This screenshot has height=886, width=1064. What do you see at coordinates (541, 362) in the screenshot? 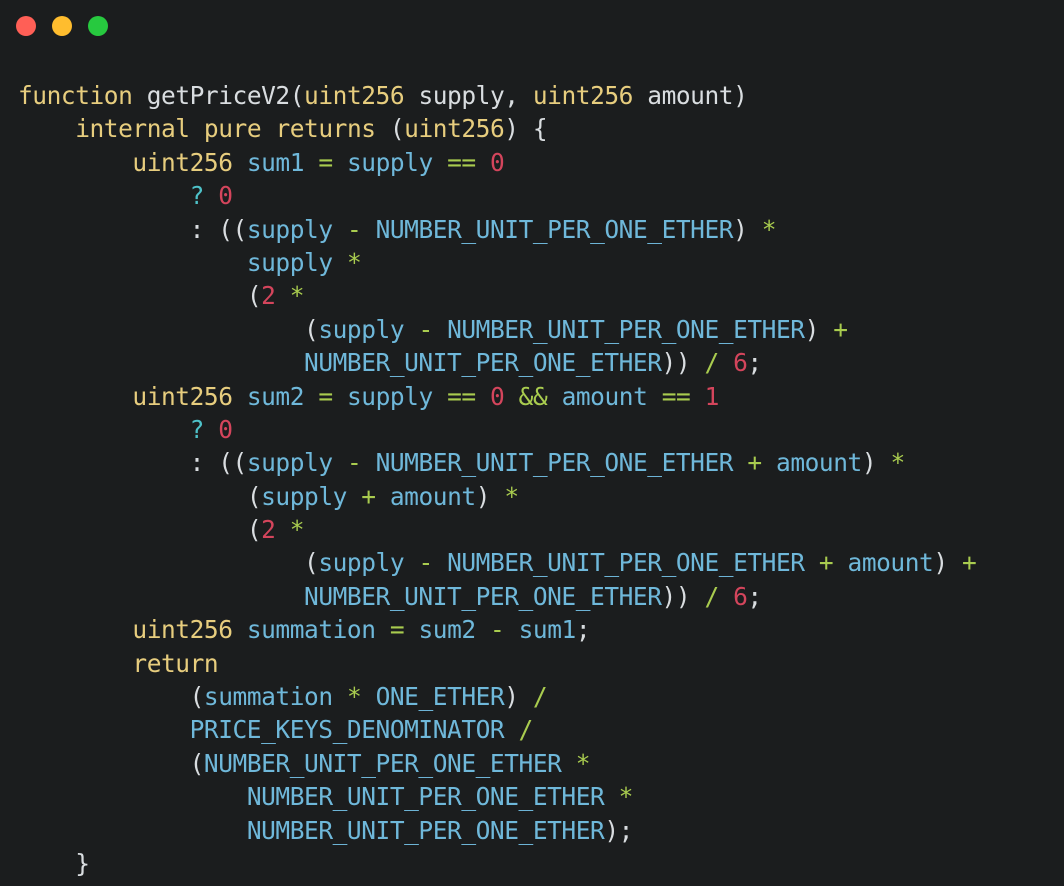
I see `code-line: NUMBER_UNIT_PER_ONE_ETHER)) / 6;` at bounding box center [541, 362].